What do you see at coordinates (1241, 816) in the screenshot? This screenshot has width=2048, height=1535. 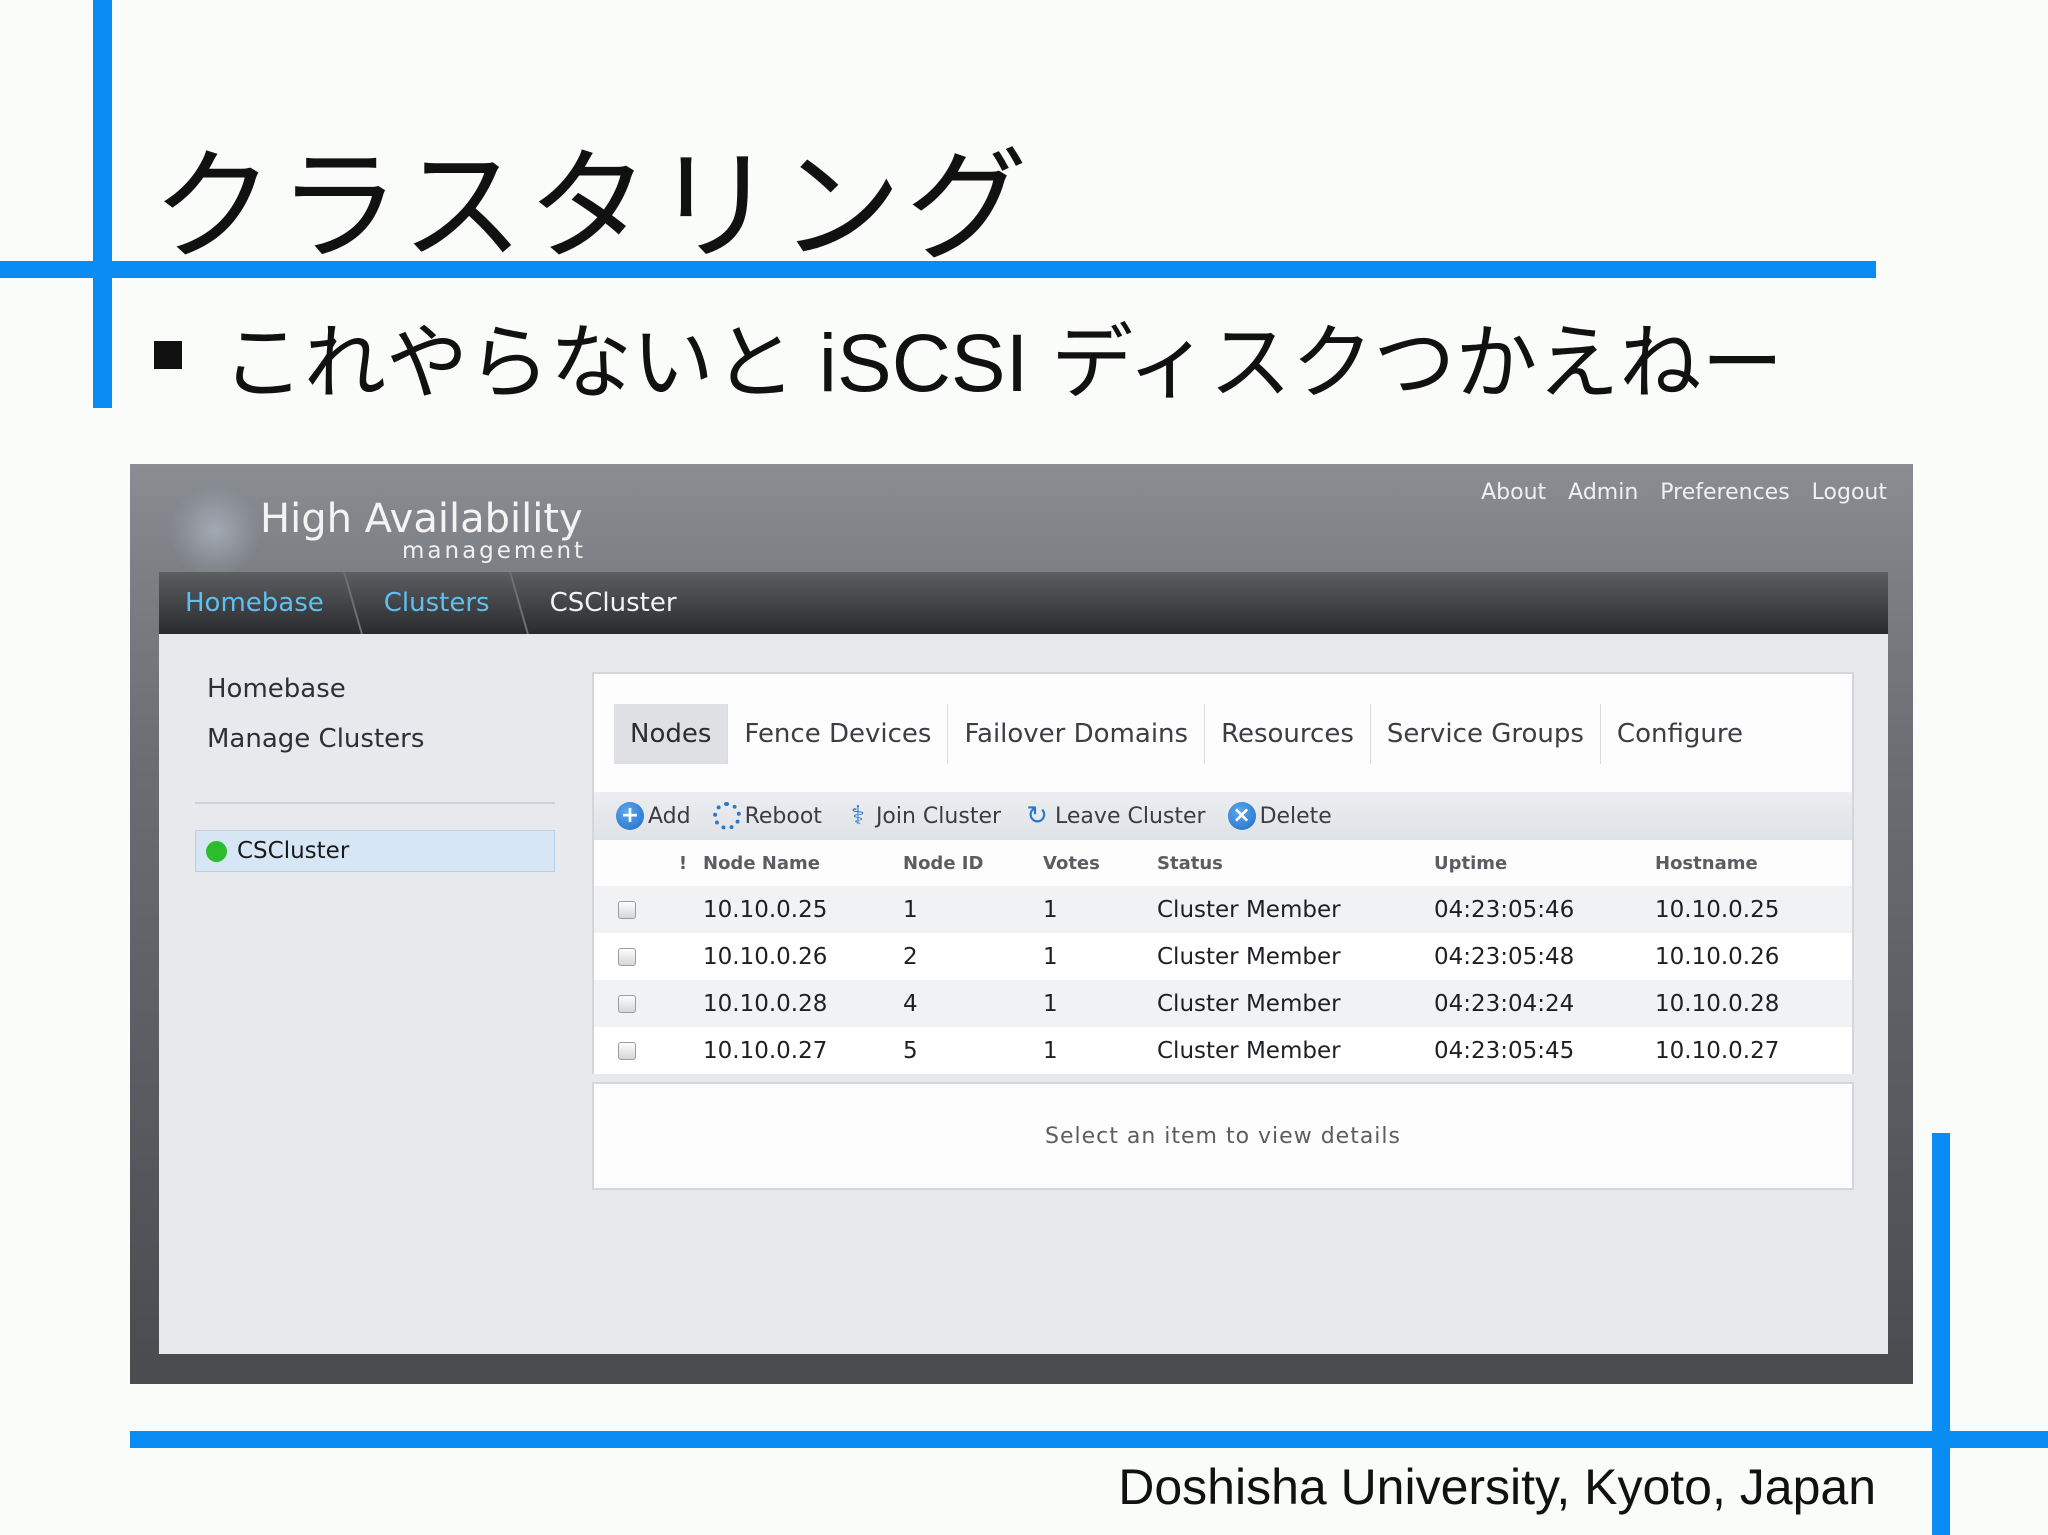 I see `delete-icon: ×` at bounding box center [1241, 816].